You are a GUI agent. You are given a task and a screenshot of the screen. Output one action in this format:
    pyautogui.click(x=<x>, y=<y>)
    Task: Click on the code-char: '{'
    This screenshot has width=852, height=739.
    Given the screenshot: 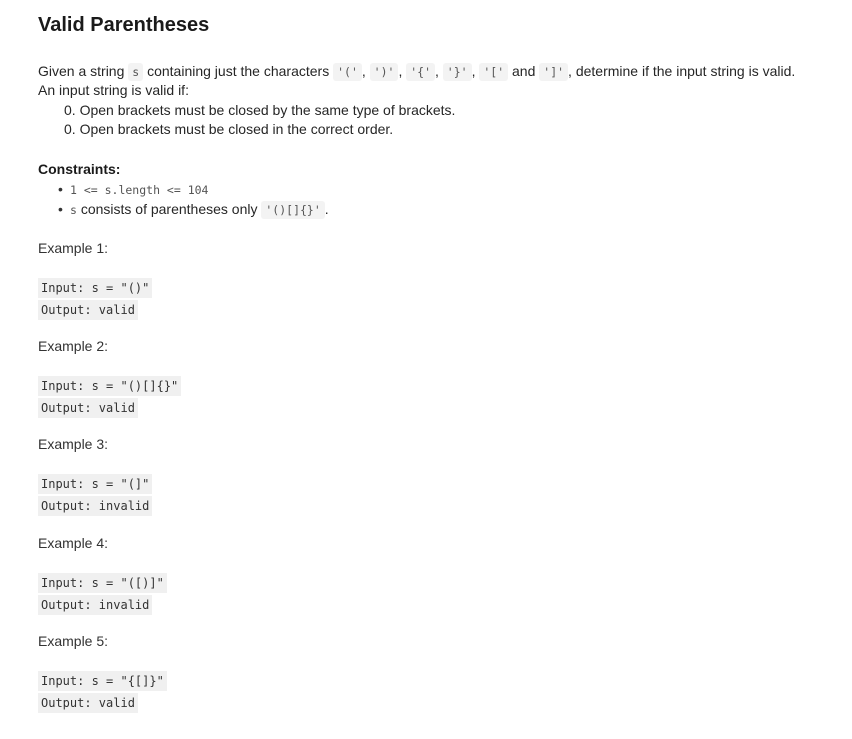 What is the action you would take?
    pyautogui.click(x=420, y=72)
    